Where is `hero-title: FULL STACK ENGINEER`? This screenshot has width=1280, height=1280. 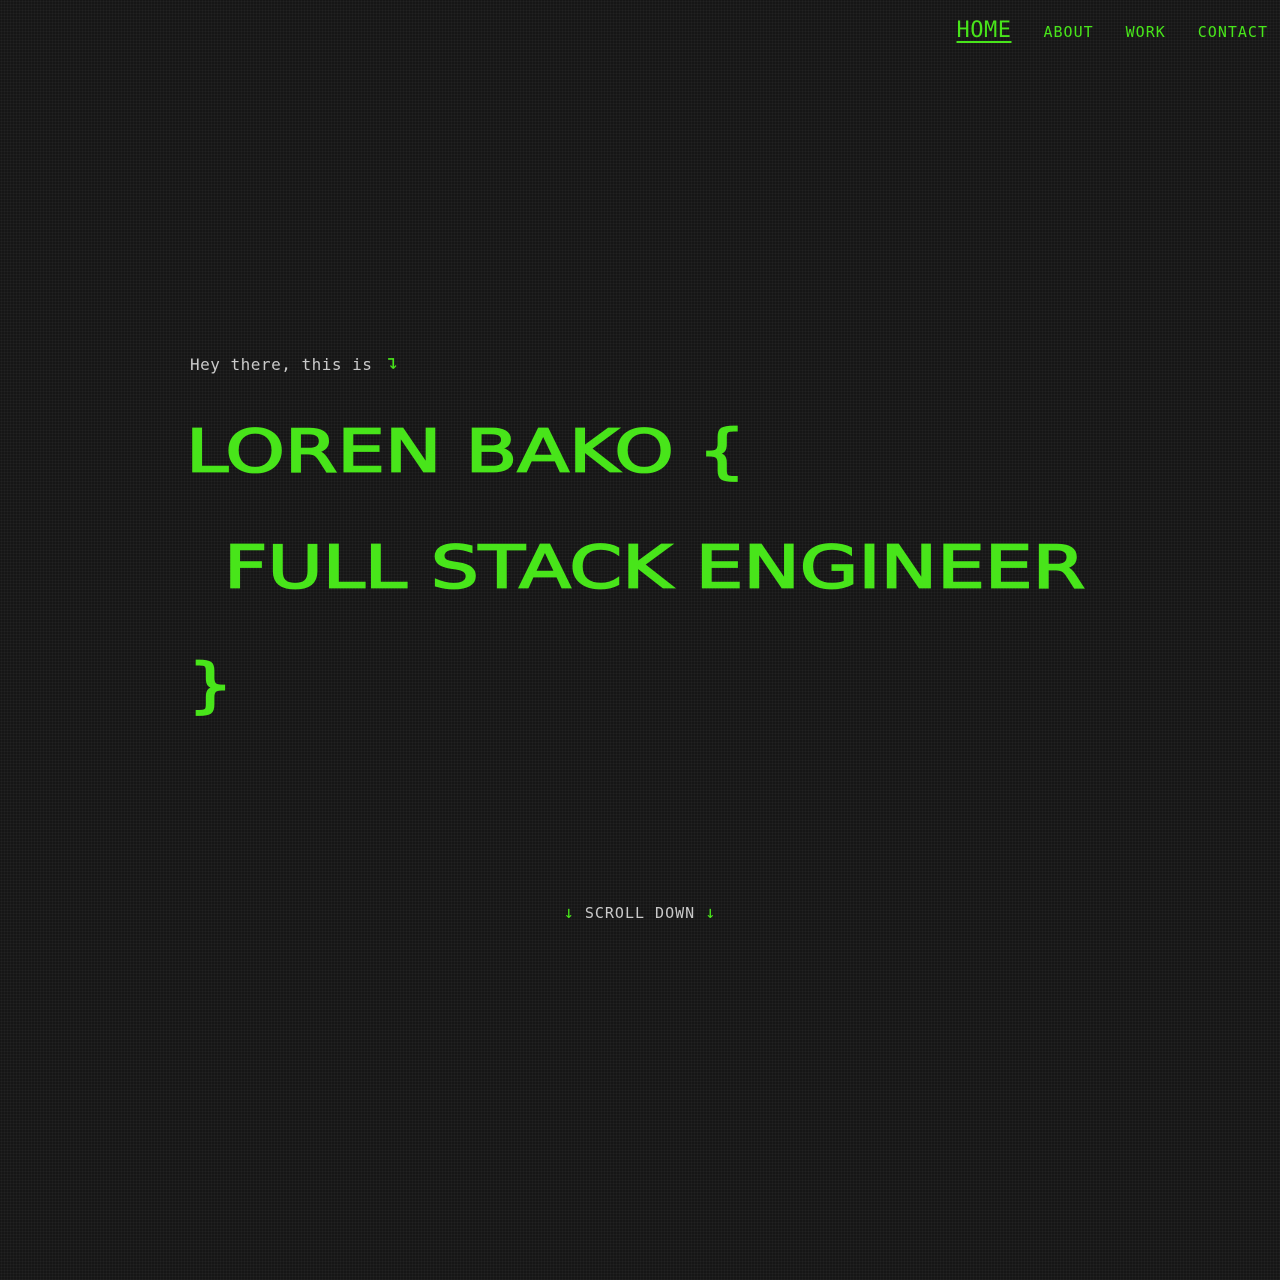
hero-title: FULL STACK ENGINEER is located at coordinates (654, 568).